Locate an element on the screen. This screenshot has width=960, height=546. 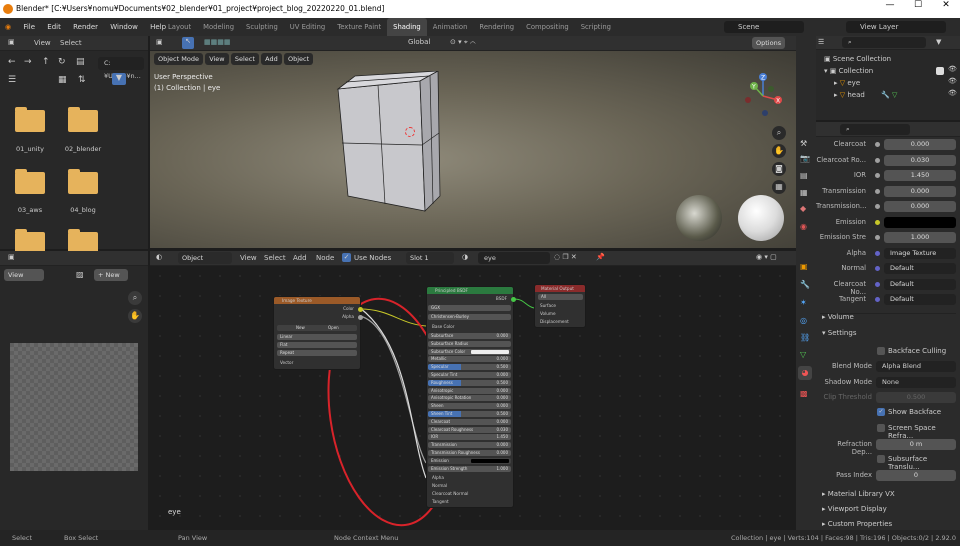
folder-name: 02_blender is located at coordinates (83, 149).